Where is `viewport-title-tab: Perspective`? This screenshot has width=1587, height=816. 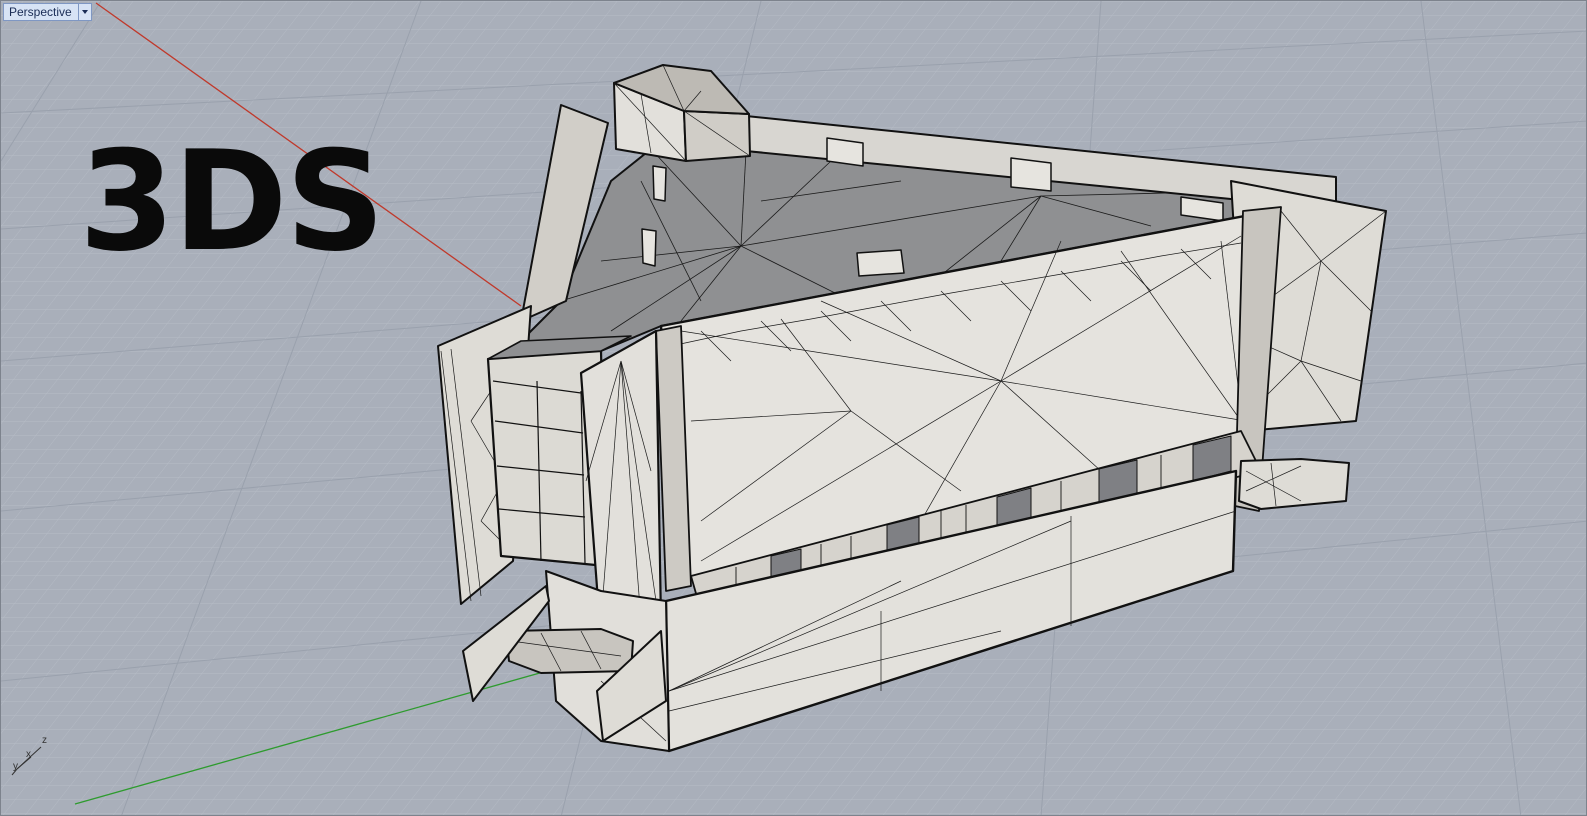
viewport-title-tab: Perspective is located at coordinates (47, 12).